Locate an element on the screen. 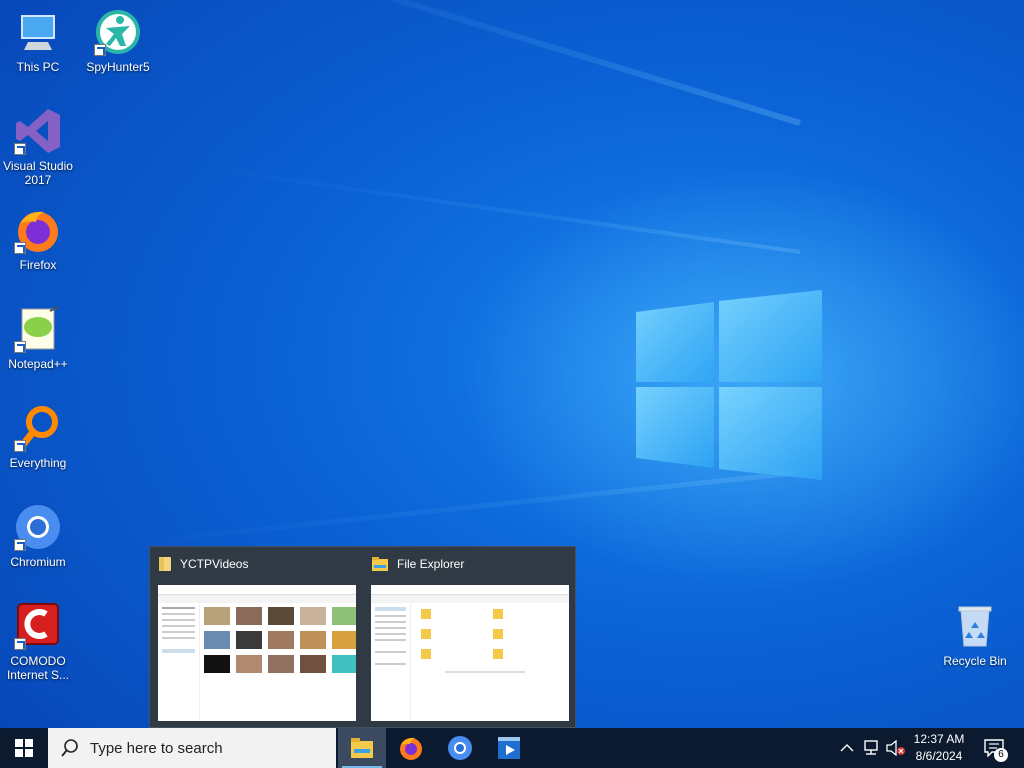 Image resolution: width=1024 pixels, height=768 pixels. windows-start-icon is located at coordinates (24, 748).